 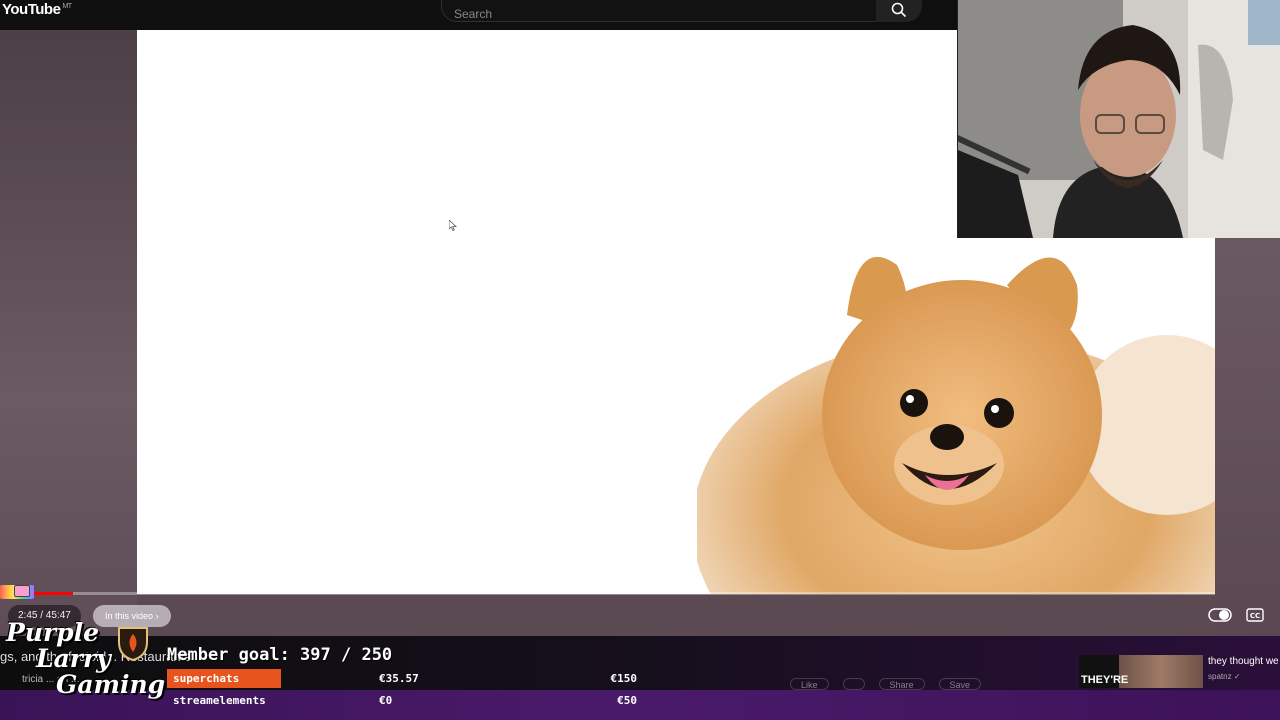 I want to click on recommended-video-thumbnail: THEY'RE, so click(x=1141, y=671).